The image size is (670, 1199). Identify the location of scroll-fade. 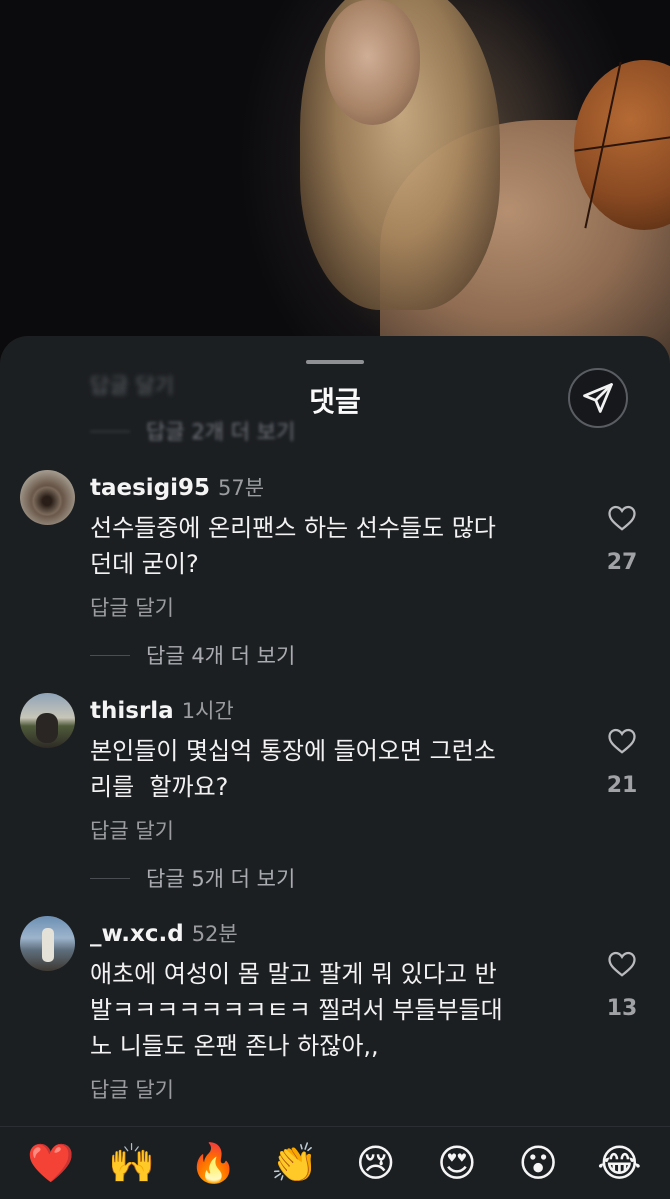
(335, 1116).